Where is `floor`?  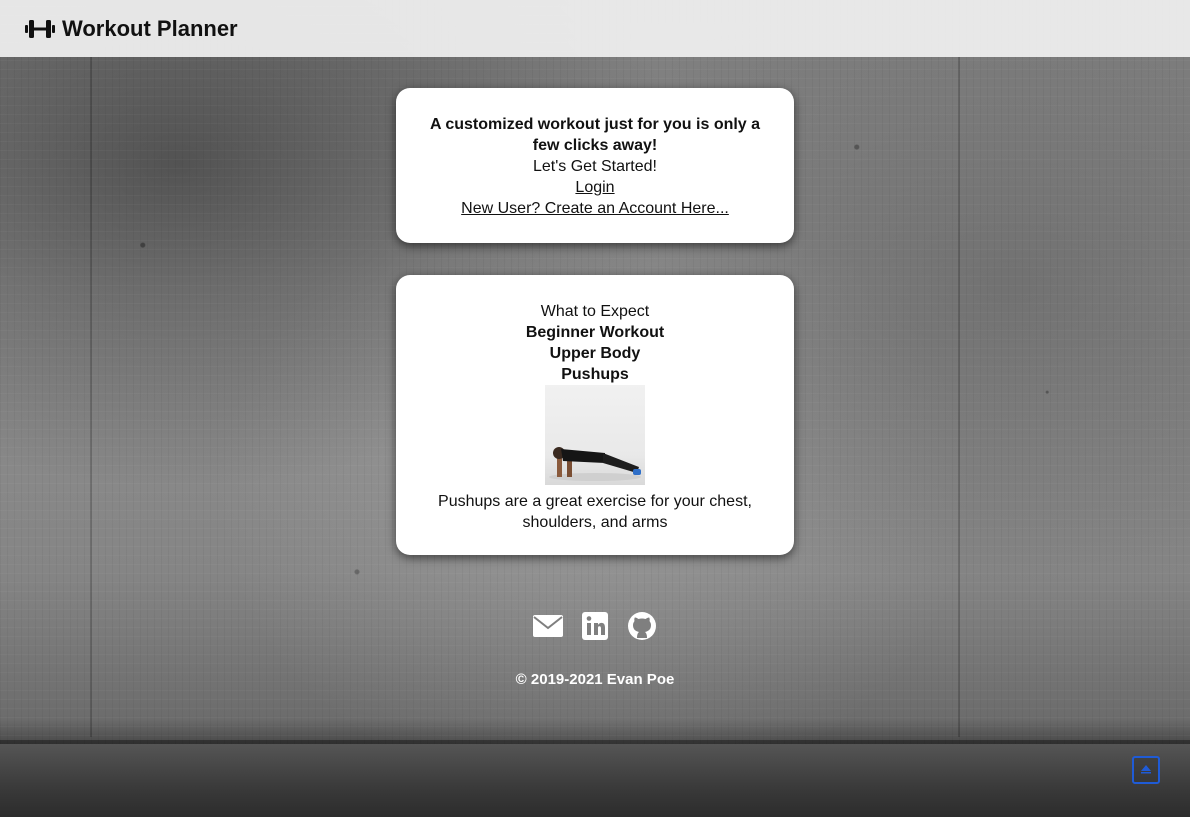
floor is located at coordinates (595, 780).